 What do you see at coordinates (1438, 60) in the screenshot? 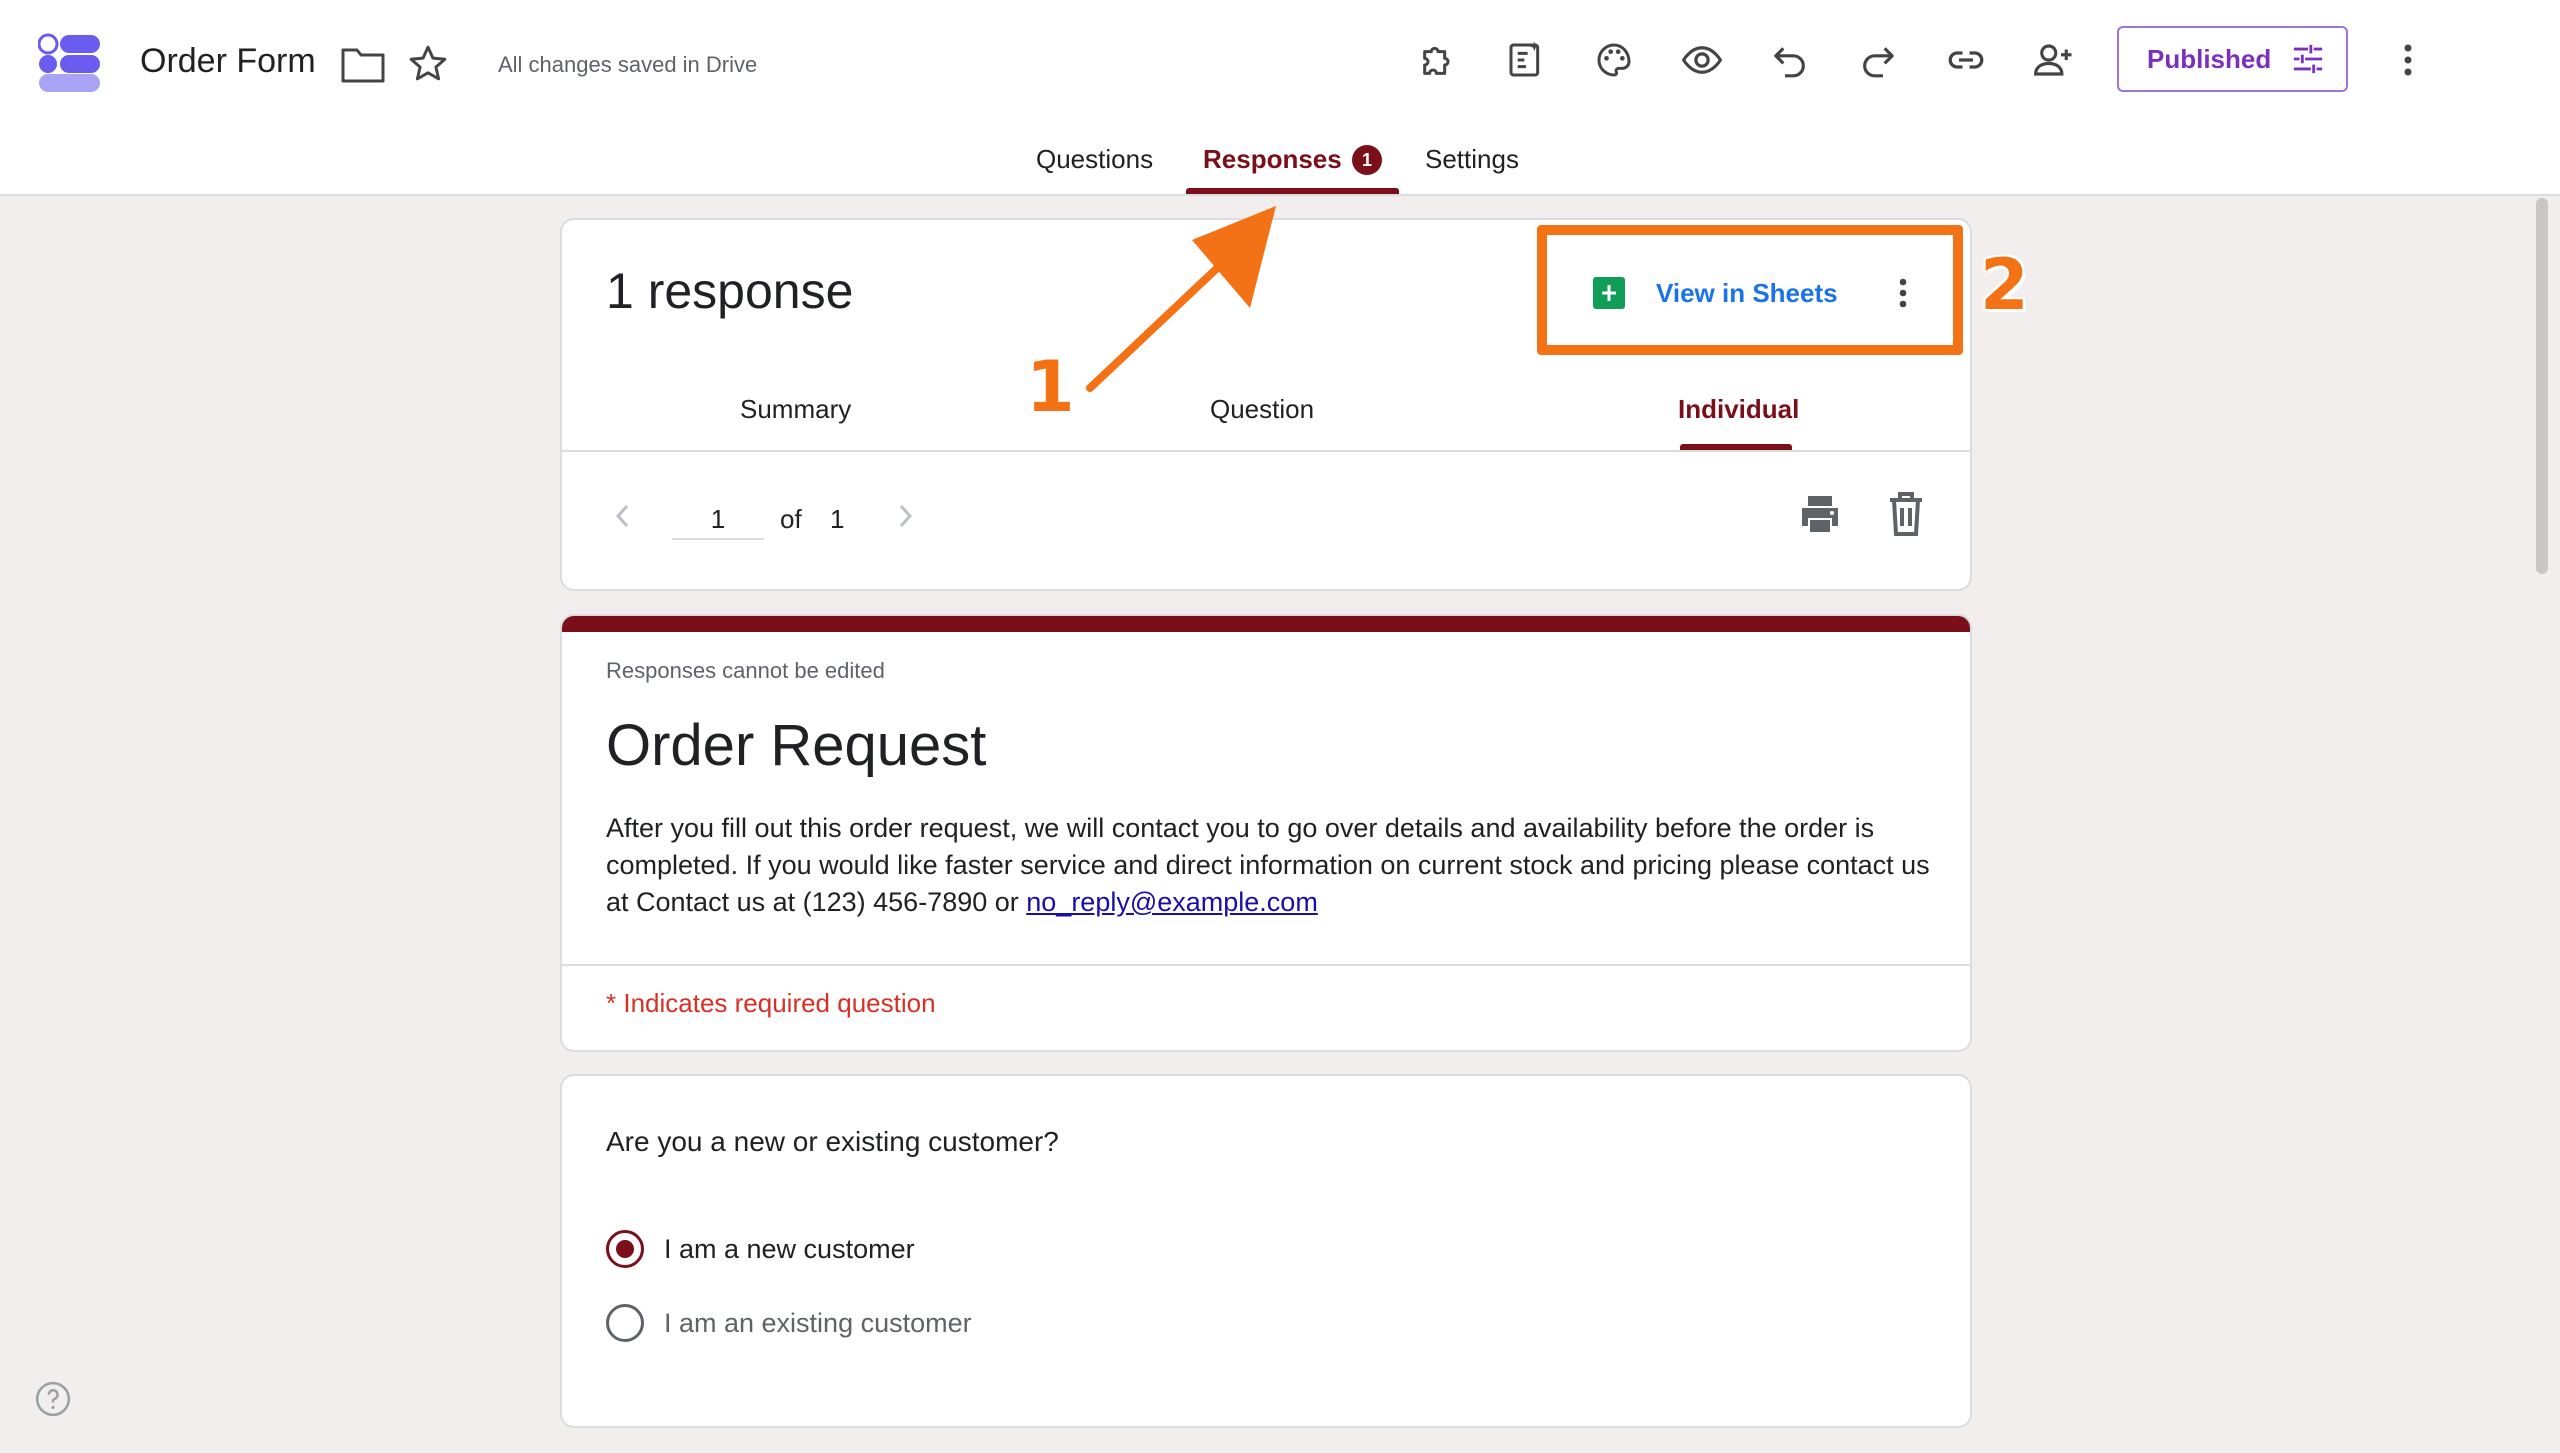
I see `add-ons-icon` at bounding box center [1438, 60].